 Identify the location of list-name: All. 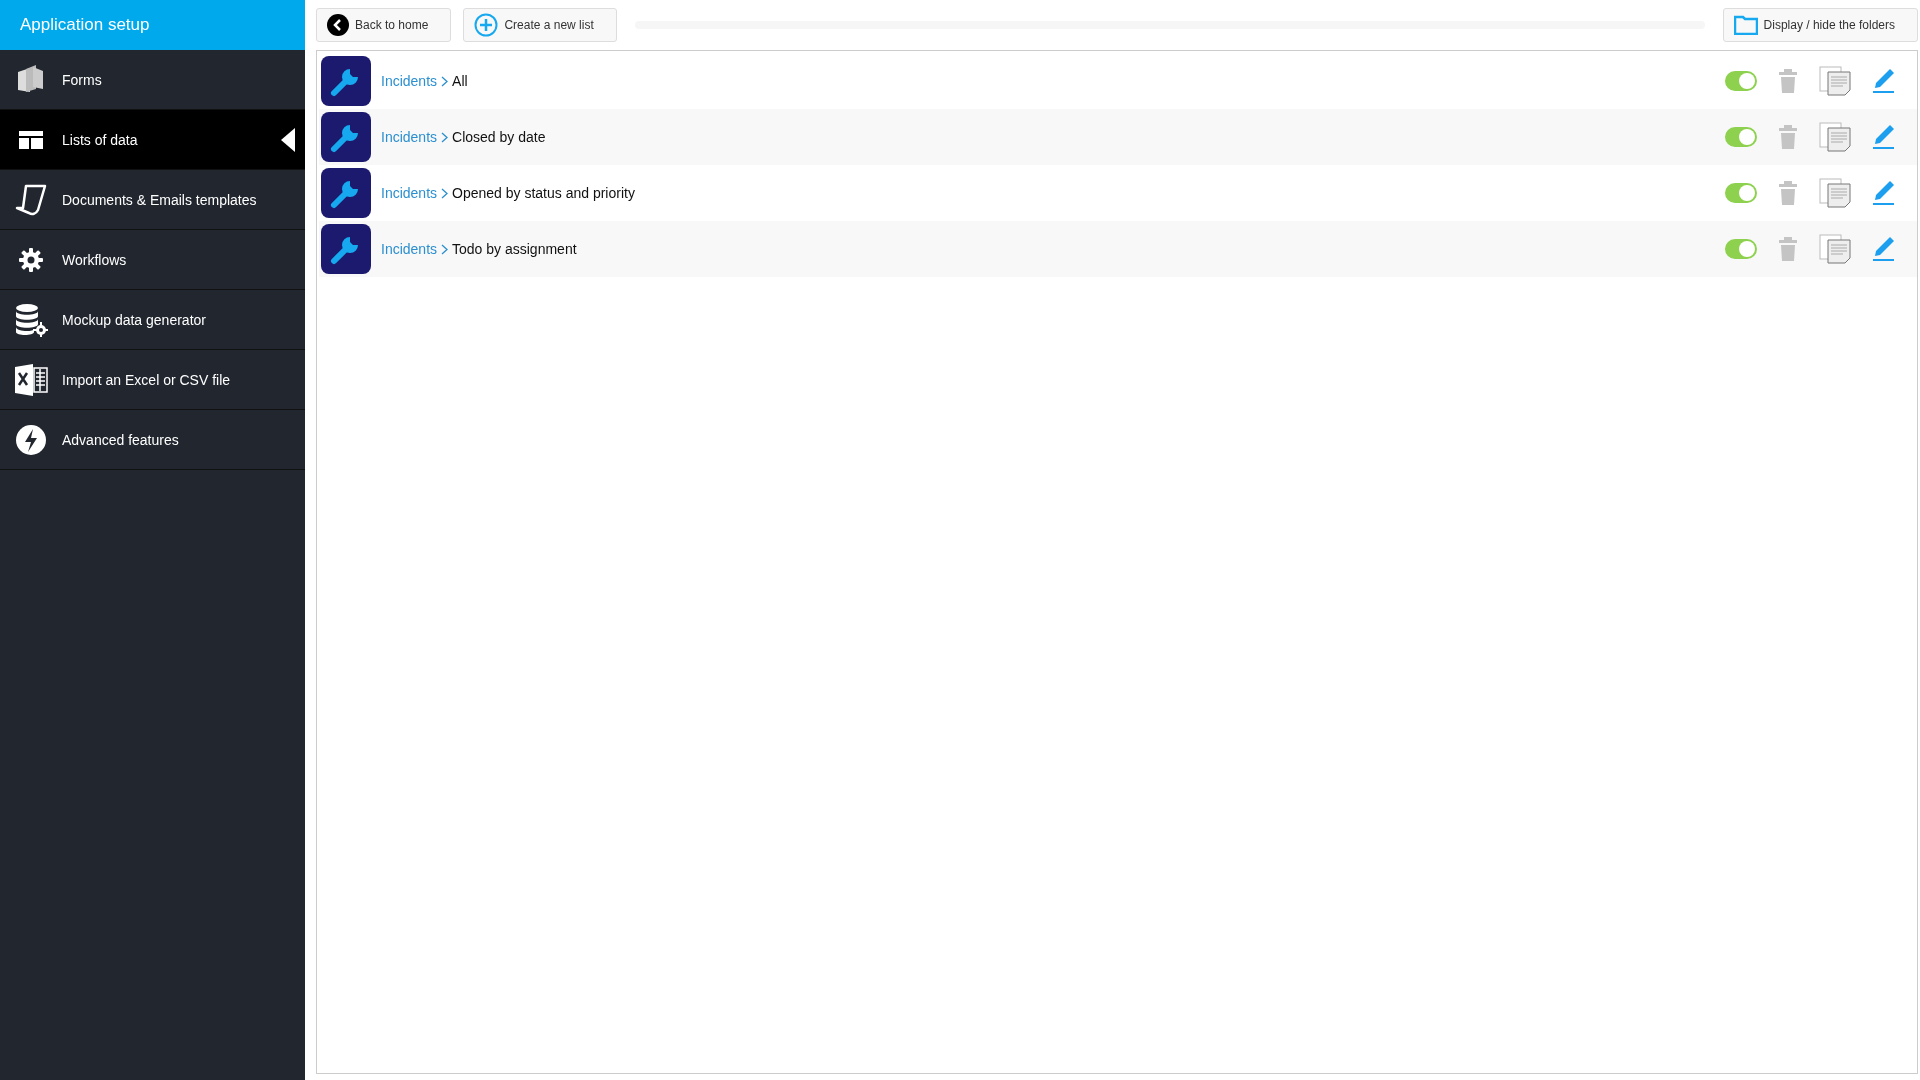
(460, 81).